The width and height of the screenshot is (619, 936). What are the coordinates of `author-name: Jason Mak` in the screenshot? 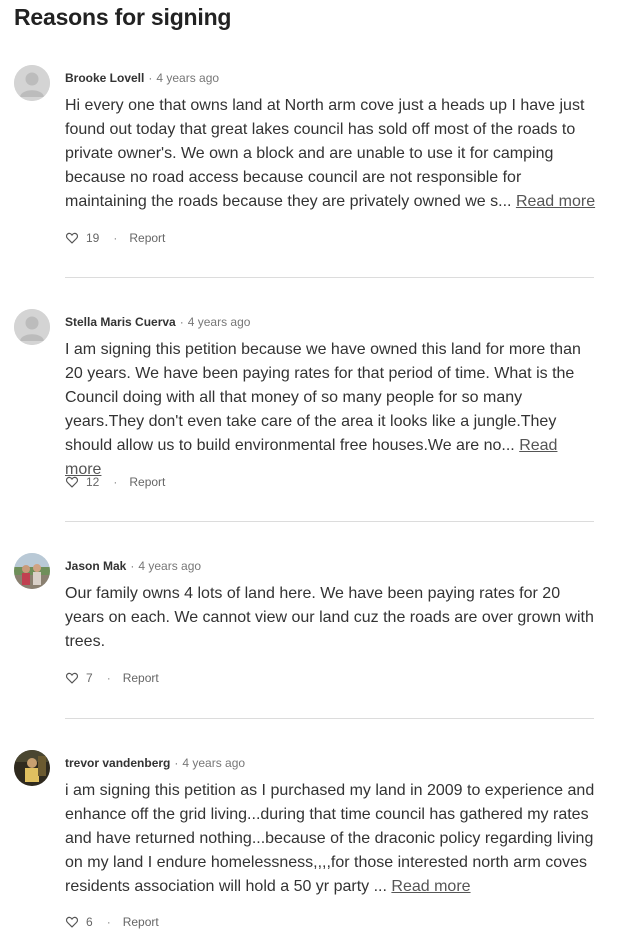 It's located at (95, 566).